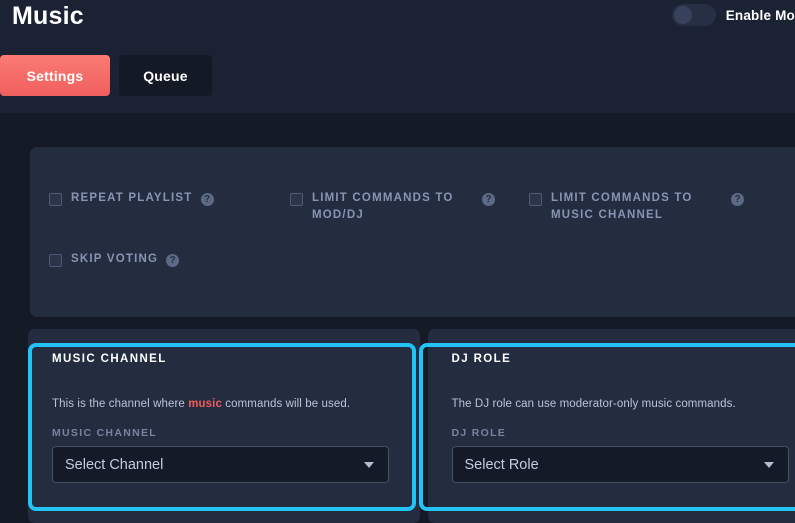 The width and height of the screenshot is (795, 523). I want to click on option-repeat-playlist: Repeat Playlist ?, so click(156, 198).